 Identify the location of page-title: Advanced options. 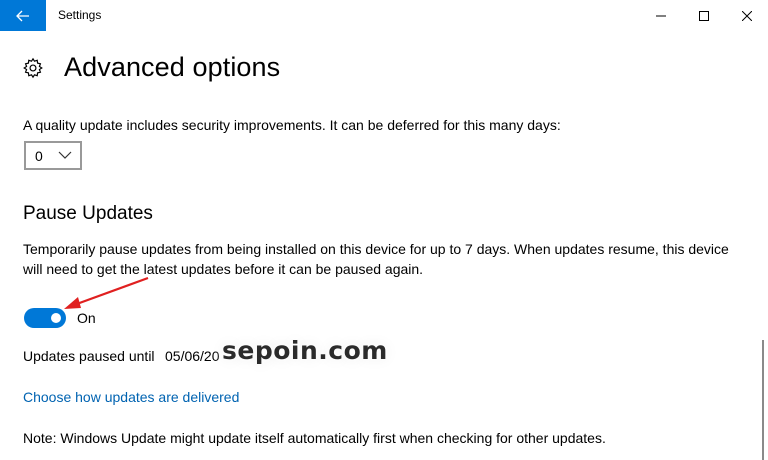
(172, 67).